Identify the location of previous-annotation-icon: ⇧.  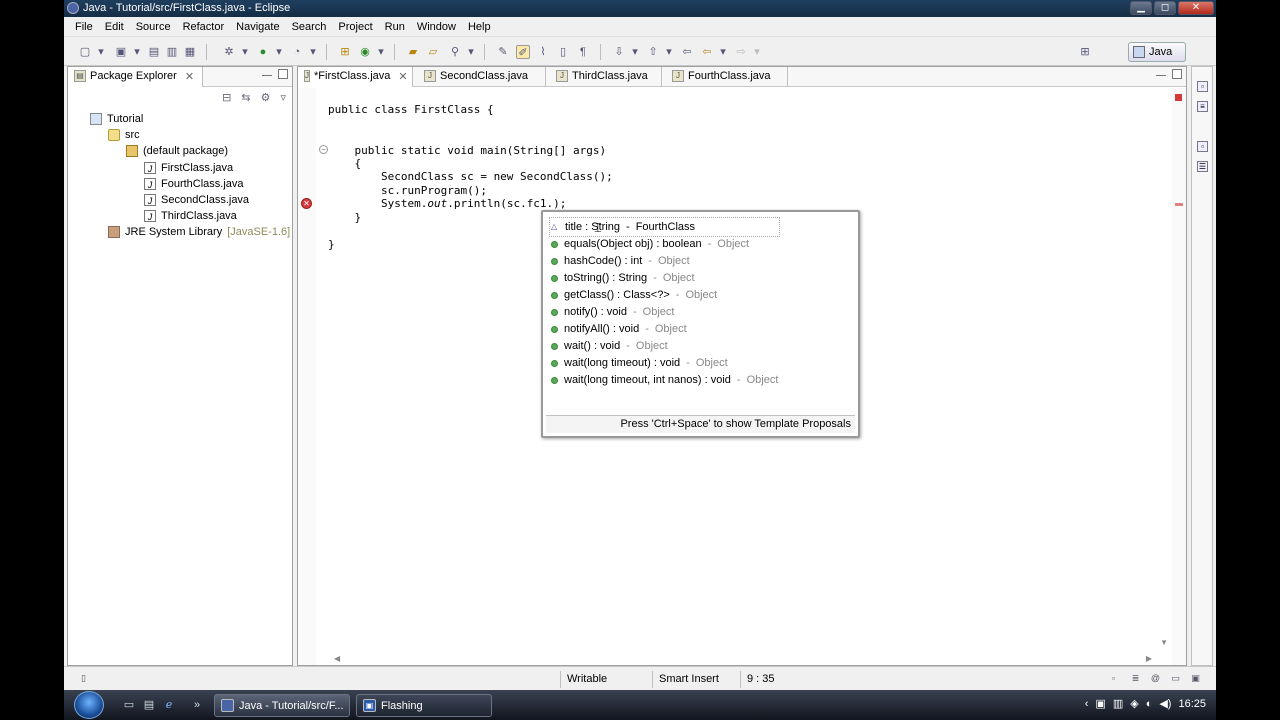
(653, 52).